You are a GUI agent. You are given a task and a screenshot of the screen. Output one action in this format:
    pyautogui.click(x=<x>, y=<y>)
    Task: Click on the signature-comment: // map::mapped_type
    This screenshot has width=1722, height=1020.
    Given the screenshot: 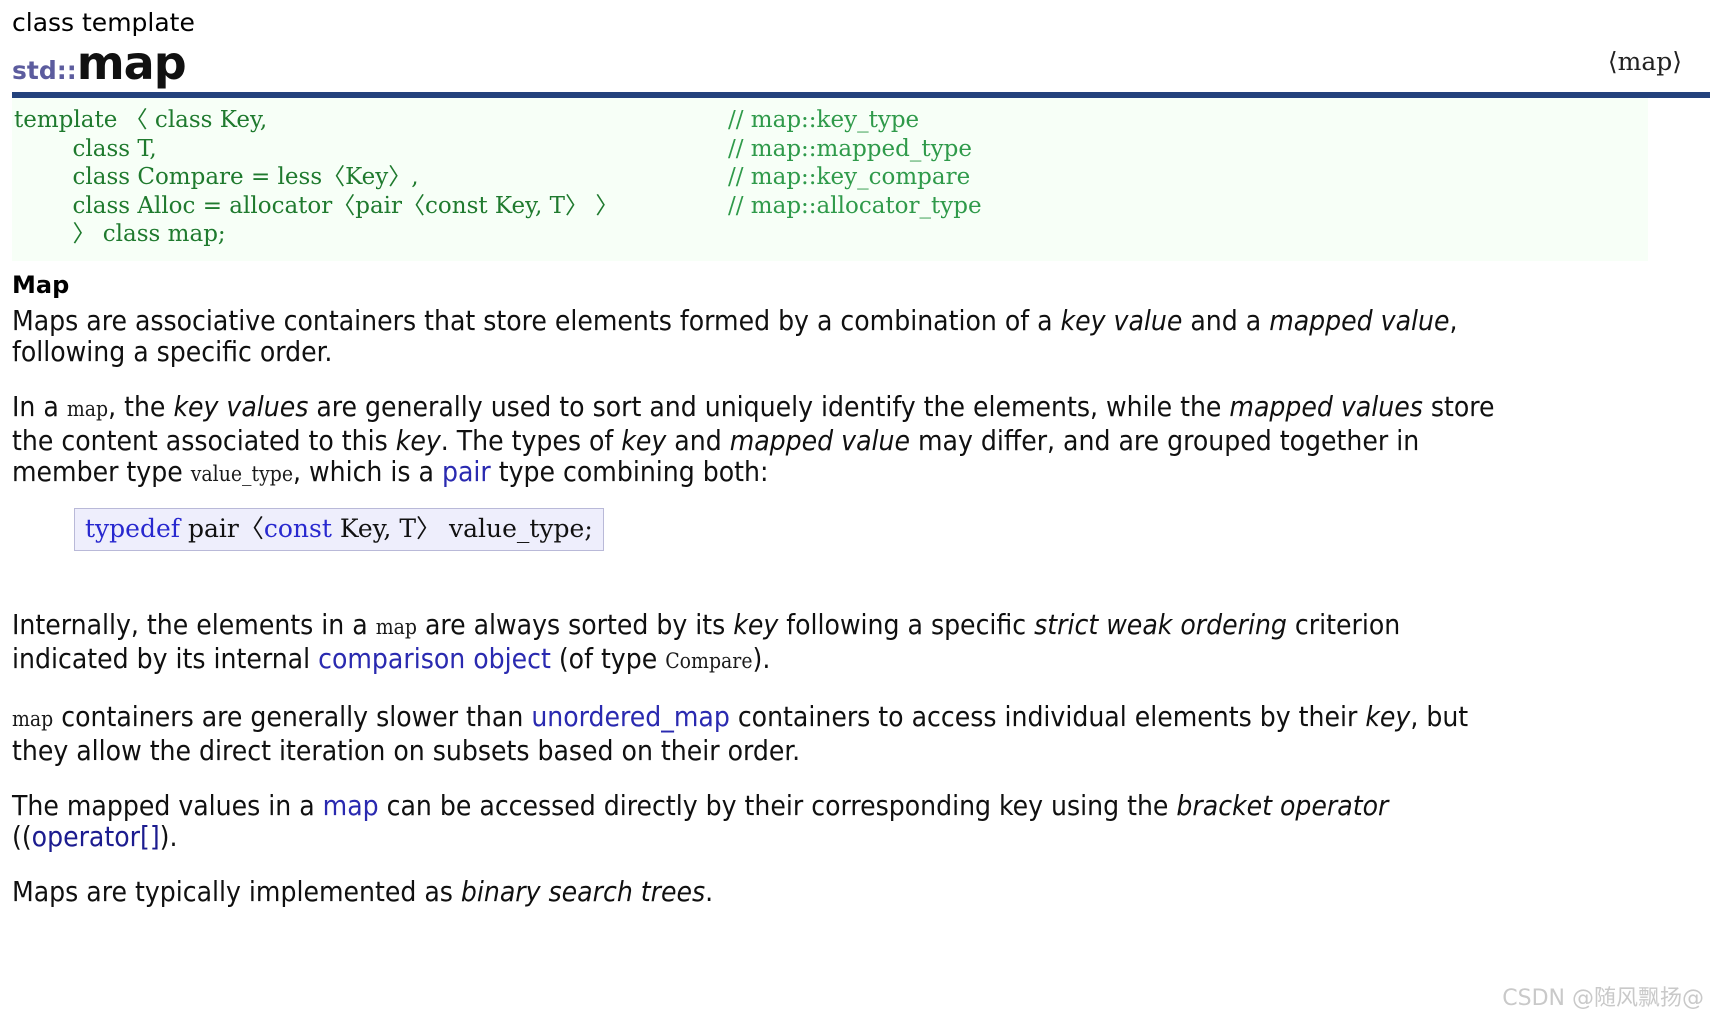 What is the action you would take?
    pyautogui.click(x=850, y=148)
    